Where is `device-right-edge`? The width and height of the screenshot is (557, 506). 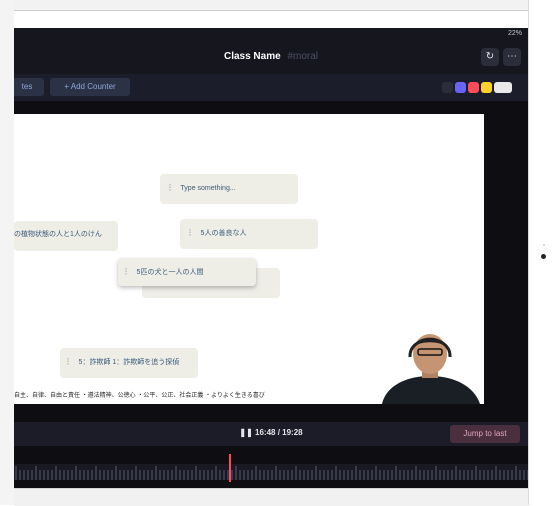 device-right-edge is located at coordinates (542, 252).